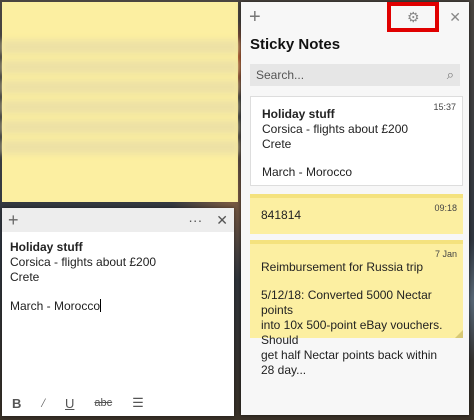 The width and height of the screenshot is (474, 420). I want to click on note-card: 09:18 841814, so click(356, 214).